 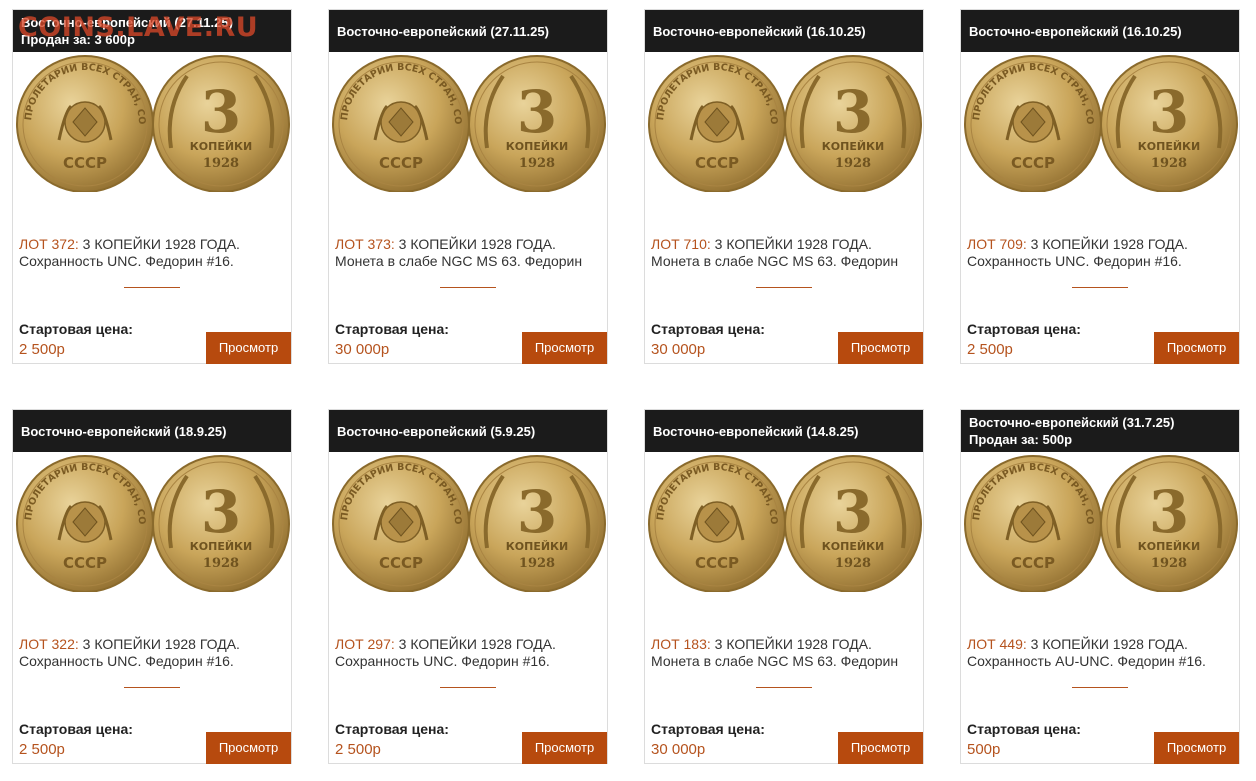 I want to click on lot-details: Монета в слабе NGC MS 63. Федорин, so click(x=775, y=261).